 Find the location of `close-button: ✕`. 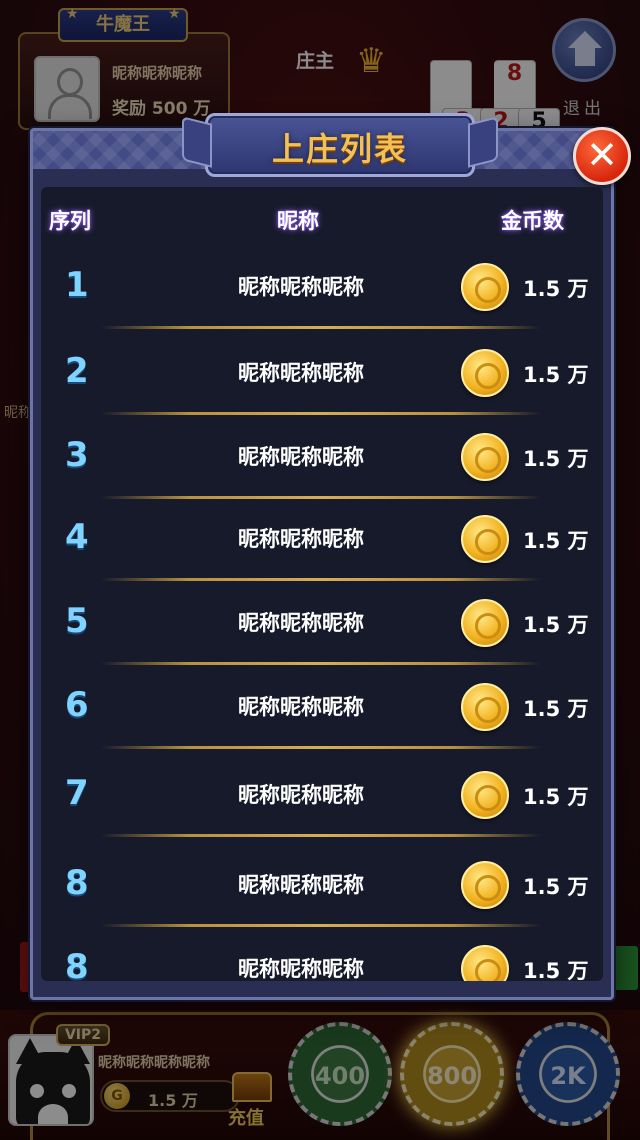

close-button: ✕ is located at coordinates (602, 156).